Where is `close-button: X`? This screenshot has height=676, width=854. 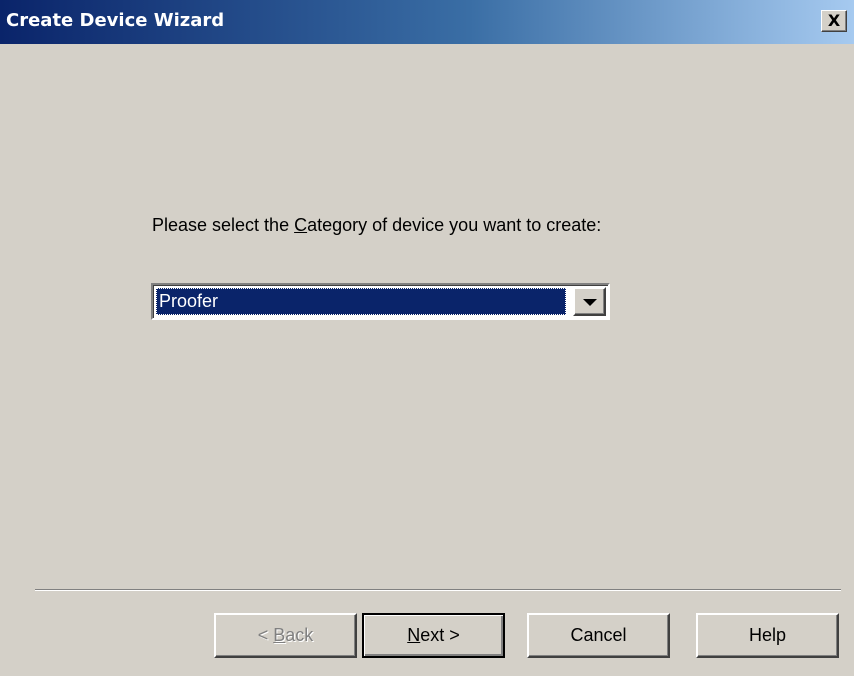
close-button: X is located at coordinates (834, 21).